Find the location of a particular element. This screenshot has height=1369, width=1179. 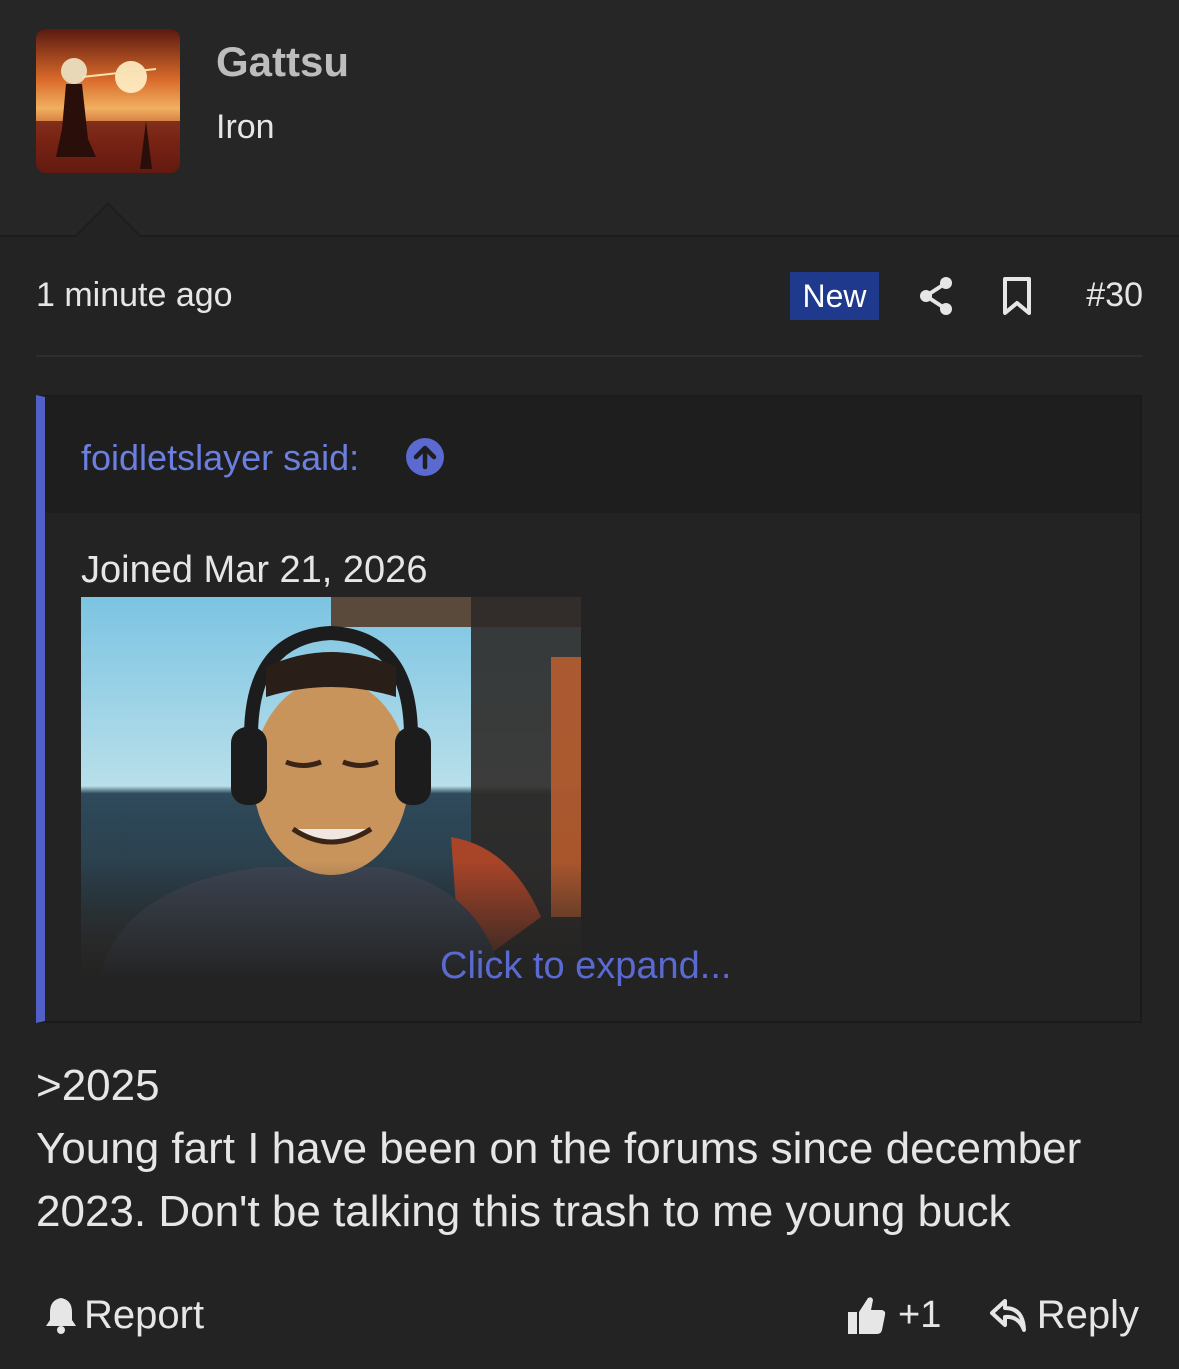

post-number-link: #30 is located at coordinates (1114, 295).